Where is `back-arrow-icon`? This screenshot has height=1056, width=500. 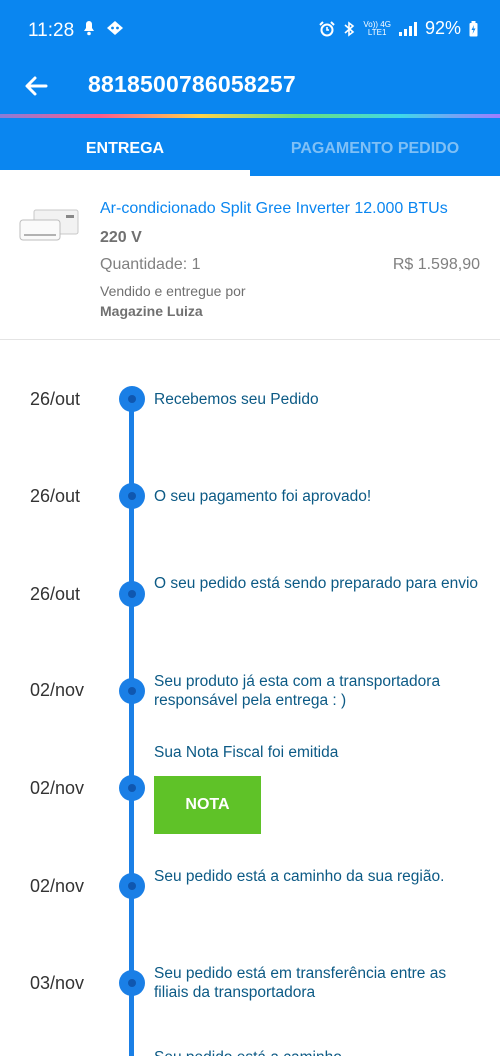
back-arrow-icon is located at coordinates (36, 86).